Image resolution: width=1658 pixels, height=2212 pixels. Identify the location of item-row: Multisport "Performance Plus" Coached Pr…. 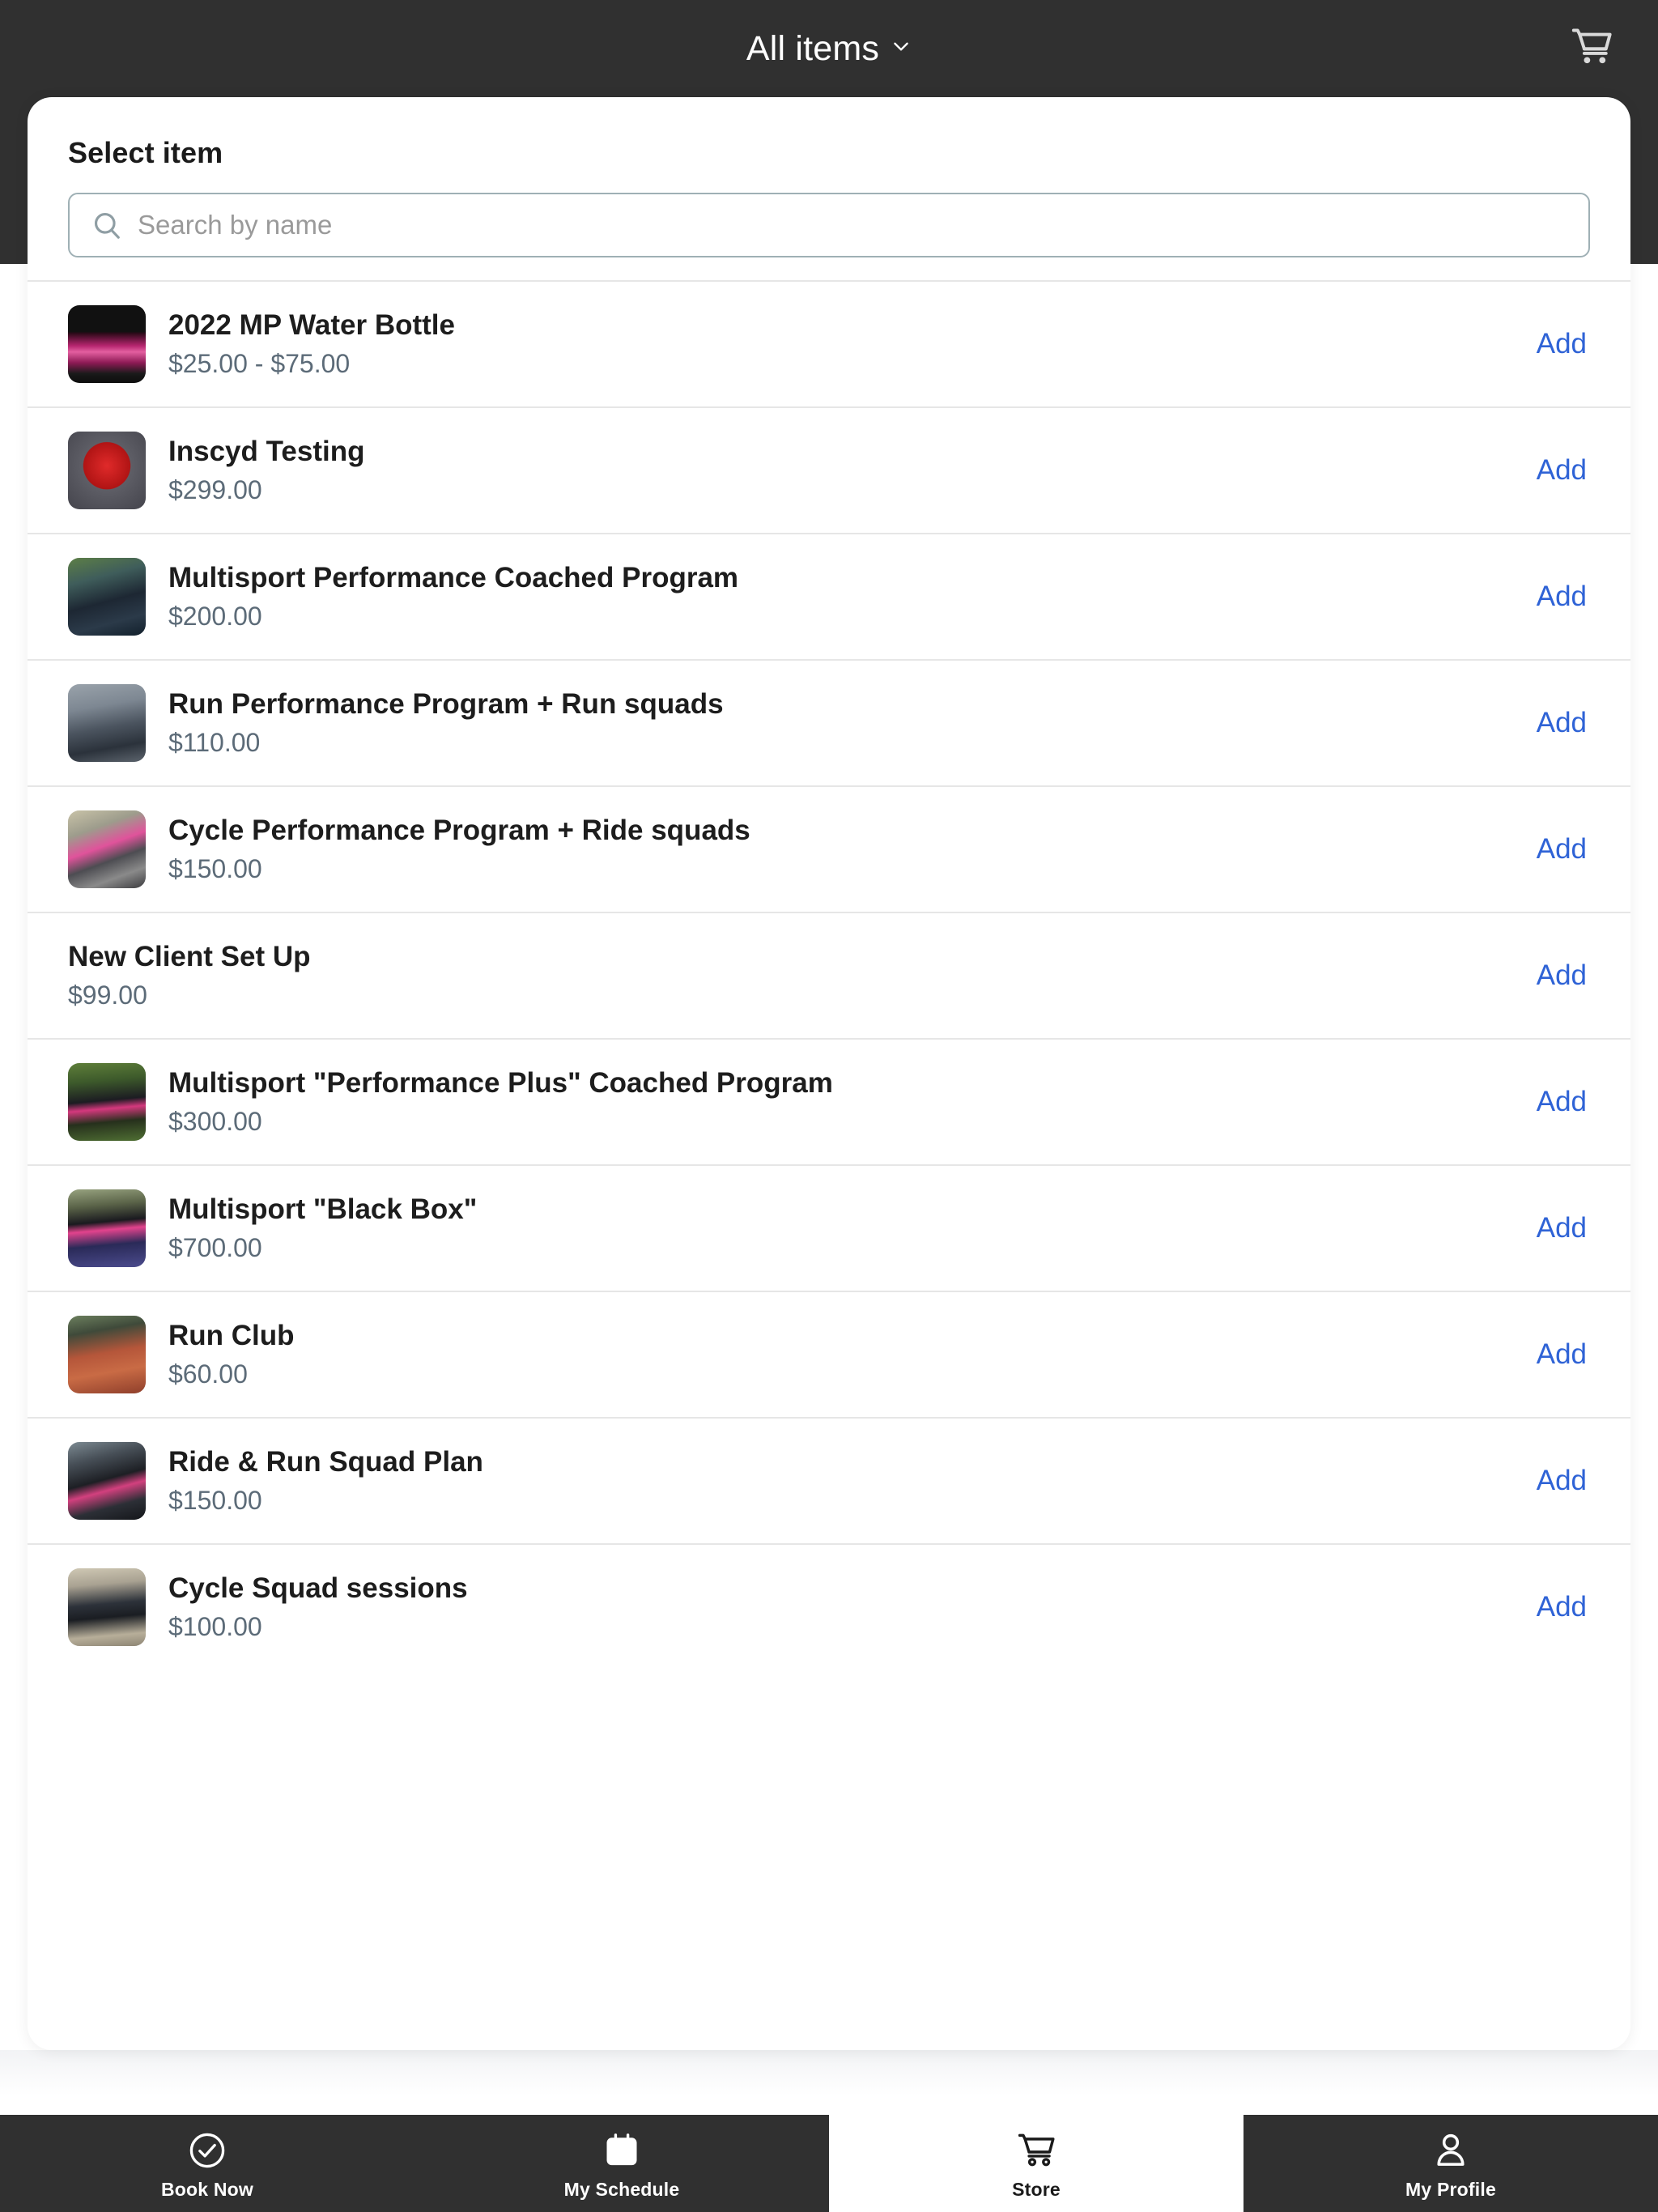
(829, 1101).